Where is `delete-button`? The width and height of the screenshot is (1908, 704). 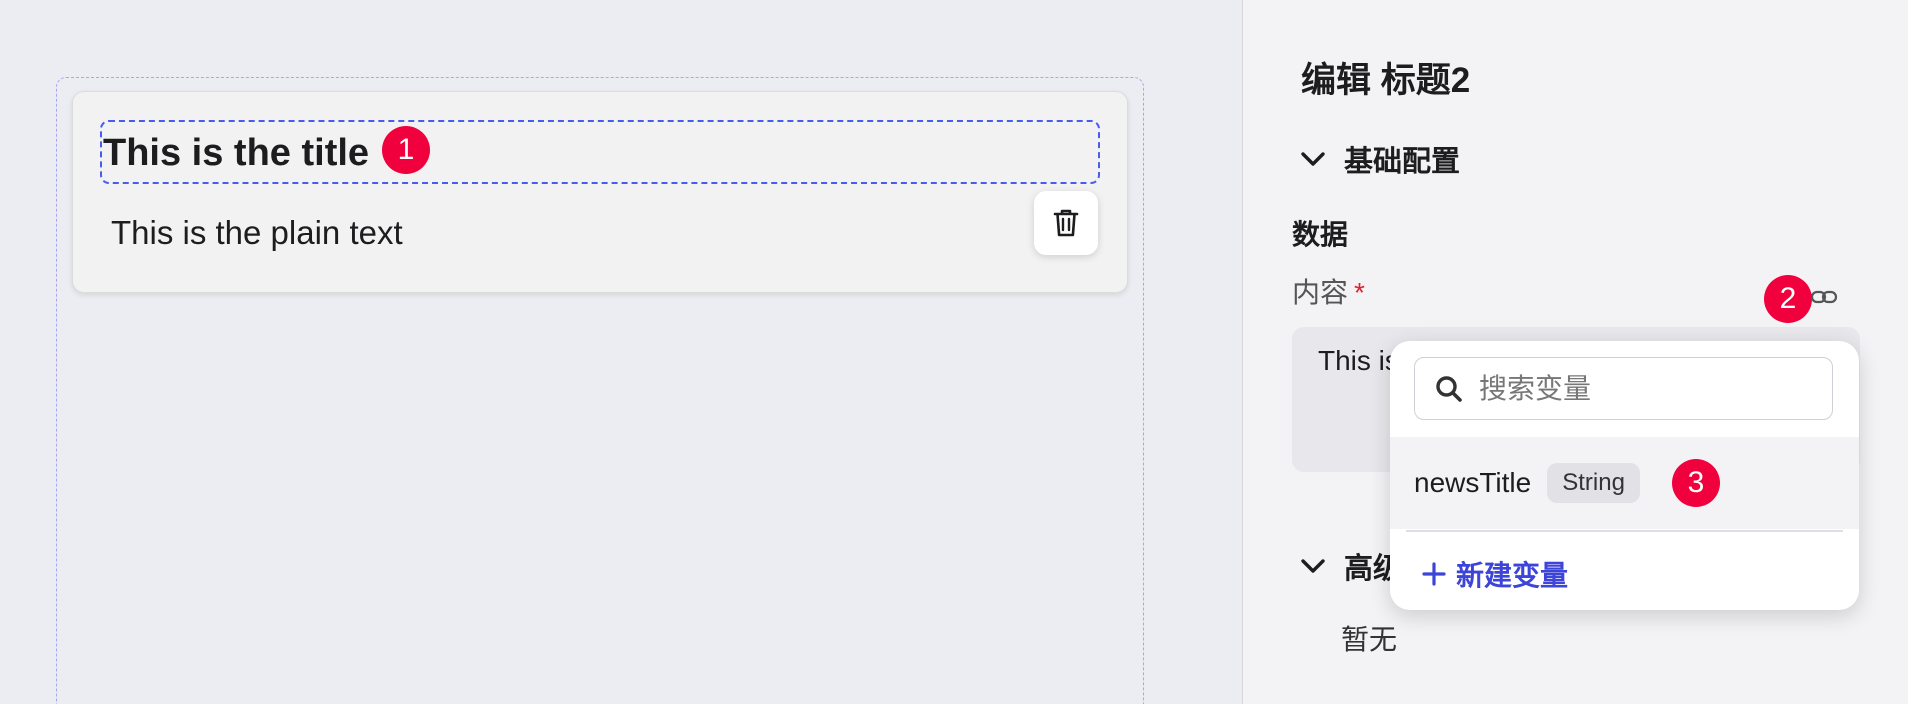
delete-button is located at coordinates (1066, 223).